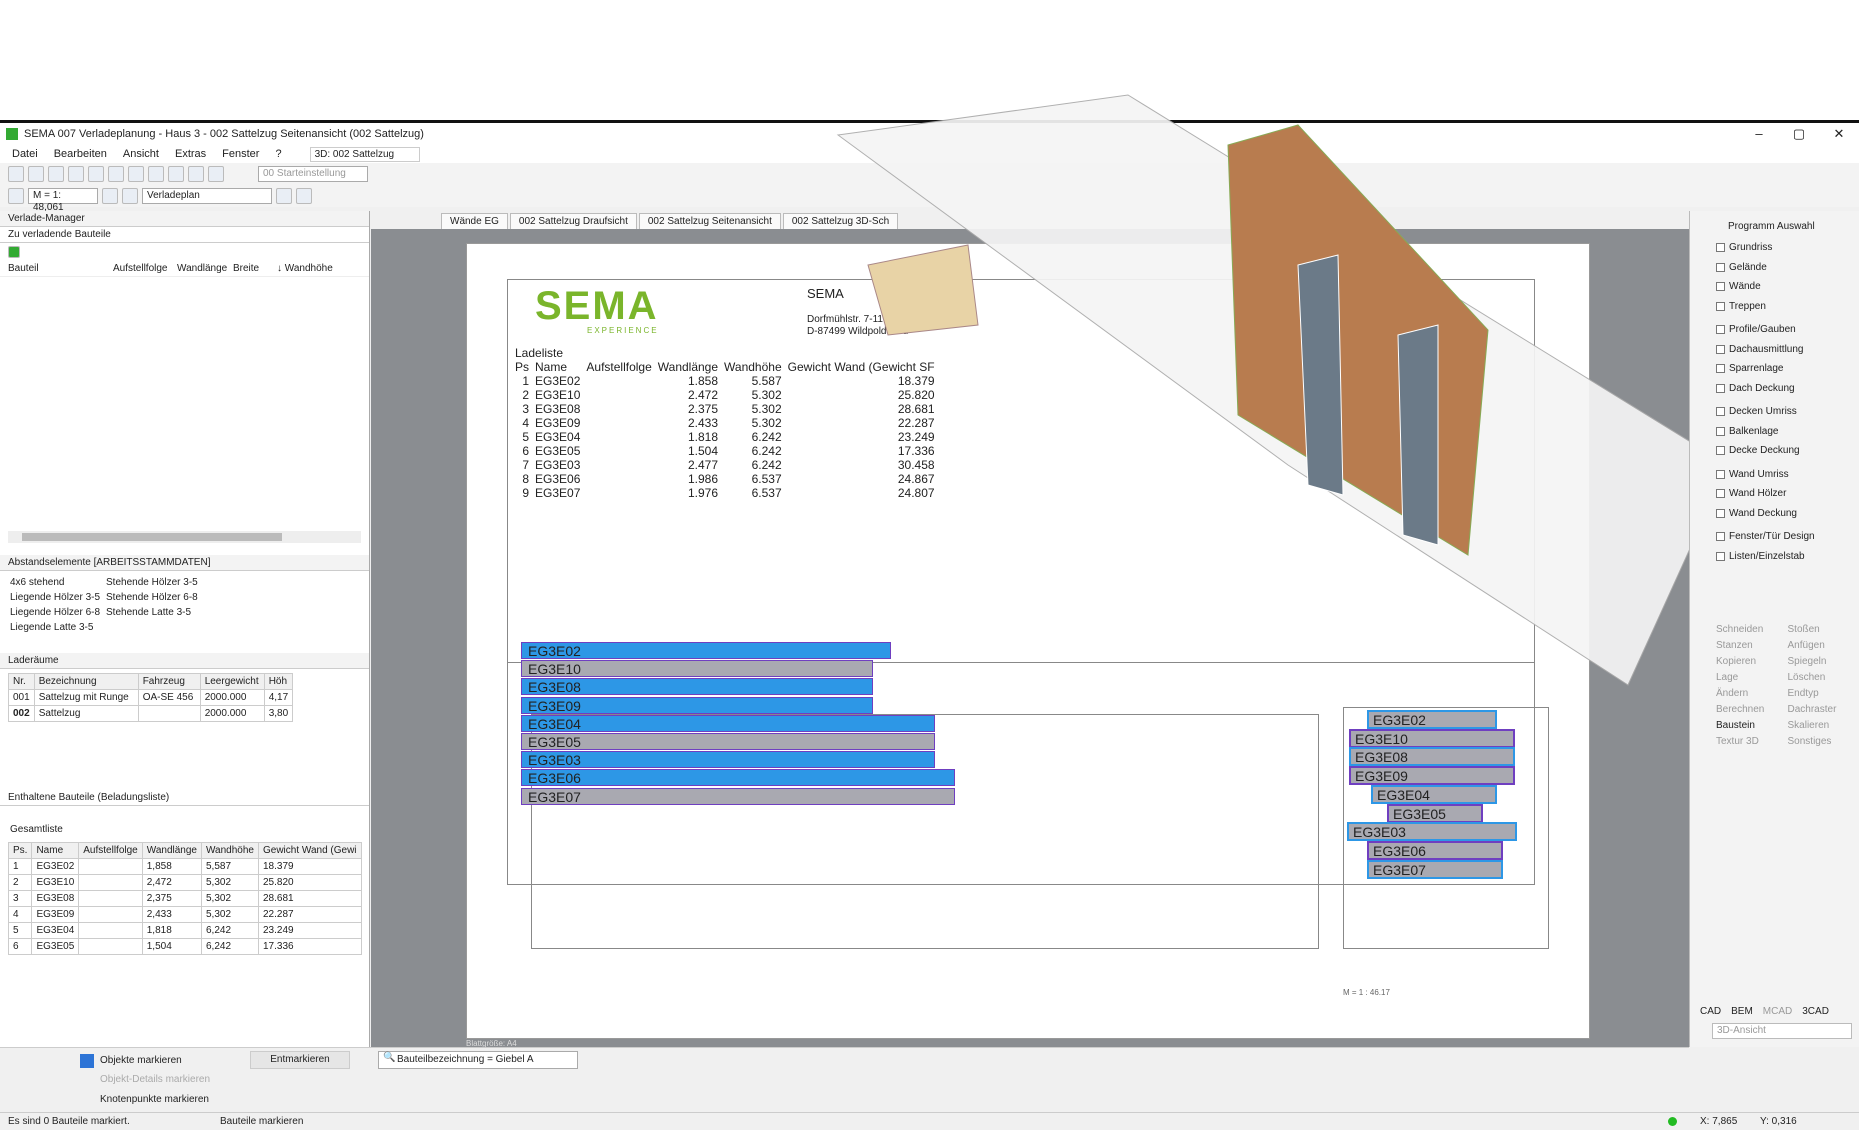 The image size is (1859, 1130). What do you see at coordinates (1710, 1011) in the screenshot?
I see `mode-cad: CAD` at bounding box center [1710, 1011].